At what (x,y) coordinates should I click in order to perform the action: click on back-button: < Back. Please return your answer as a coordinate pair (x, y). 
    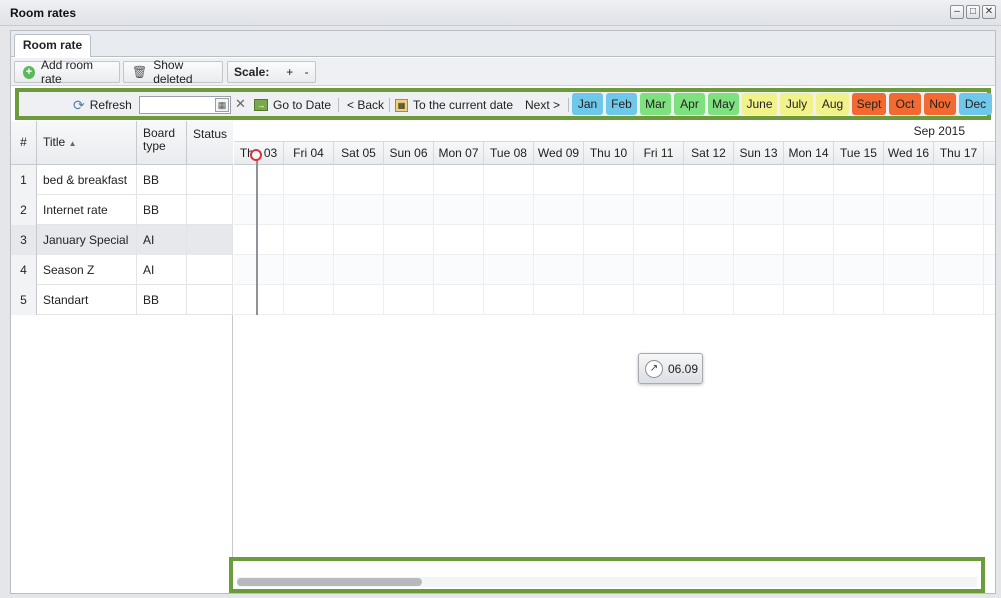
    Looking at the image, I should click on (365, 105).